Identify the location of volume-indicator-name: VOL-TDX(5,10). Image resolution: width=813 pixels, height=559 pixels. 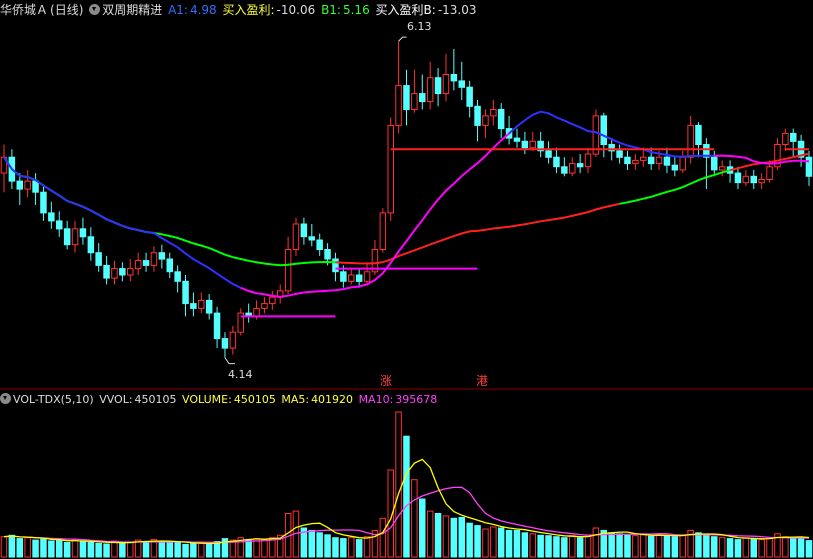
(53, 399).